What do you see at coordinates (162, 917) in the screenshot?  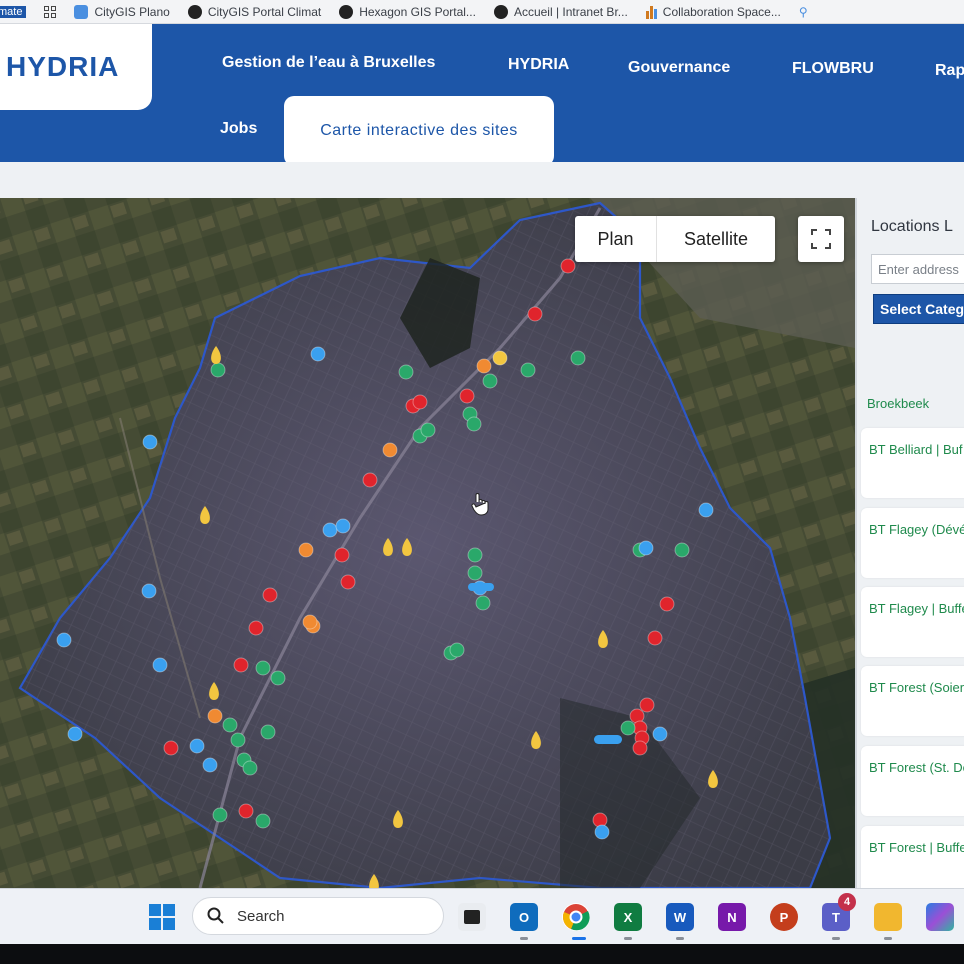 I see `windows-start-icon` at bounding box center [162, 917].